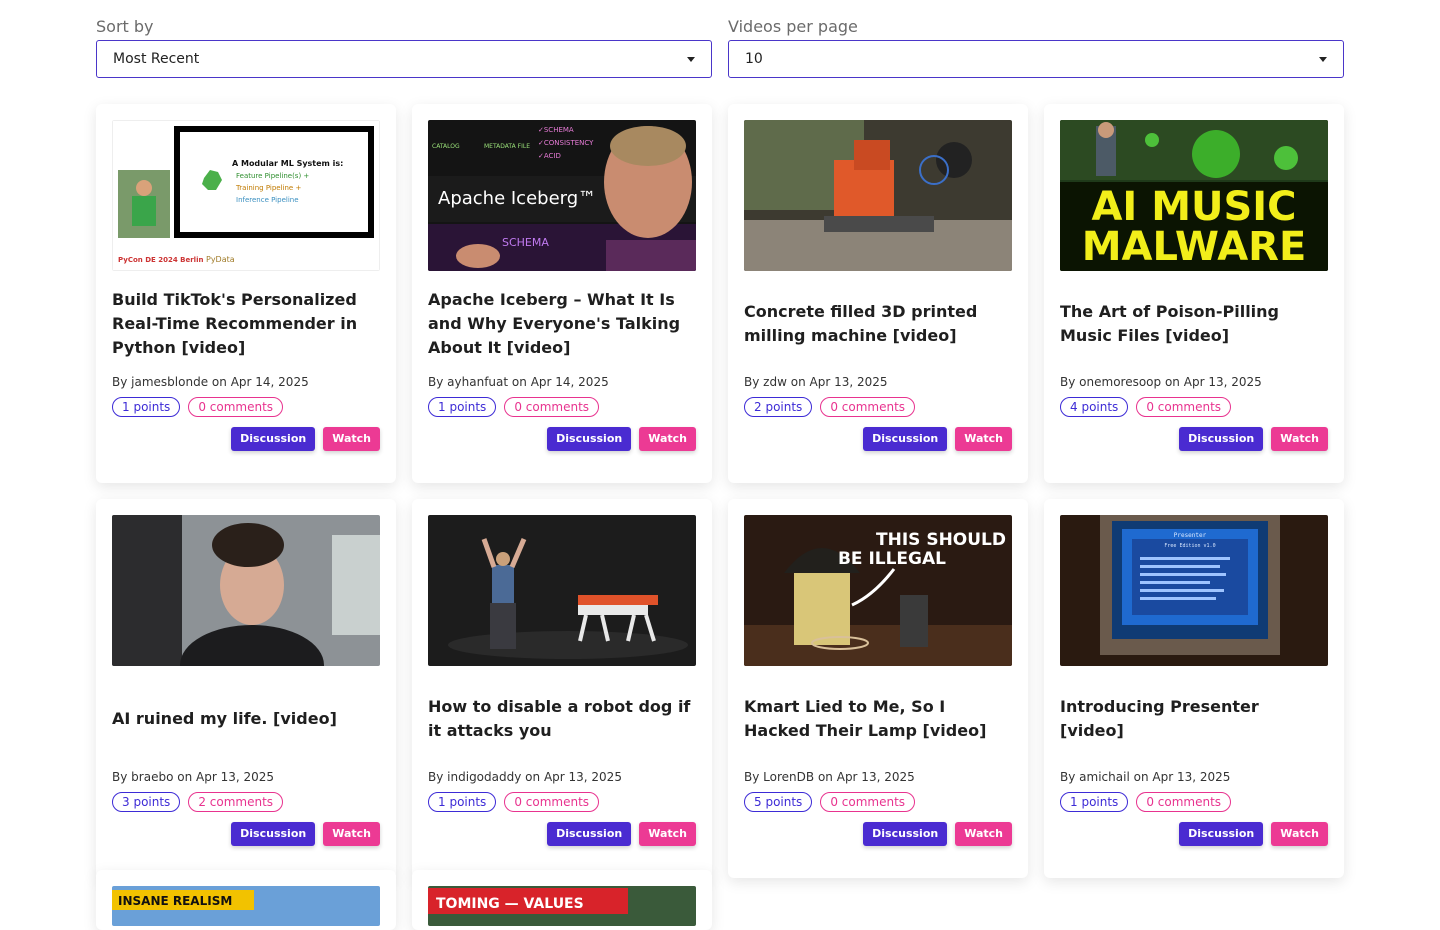 The image size is (1440, 930). Describe the element at coordinates (1094, 407) in the screenshot. I see `points-badge: 4 points` at that location.